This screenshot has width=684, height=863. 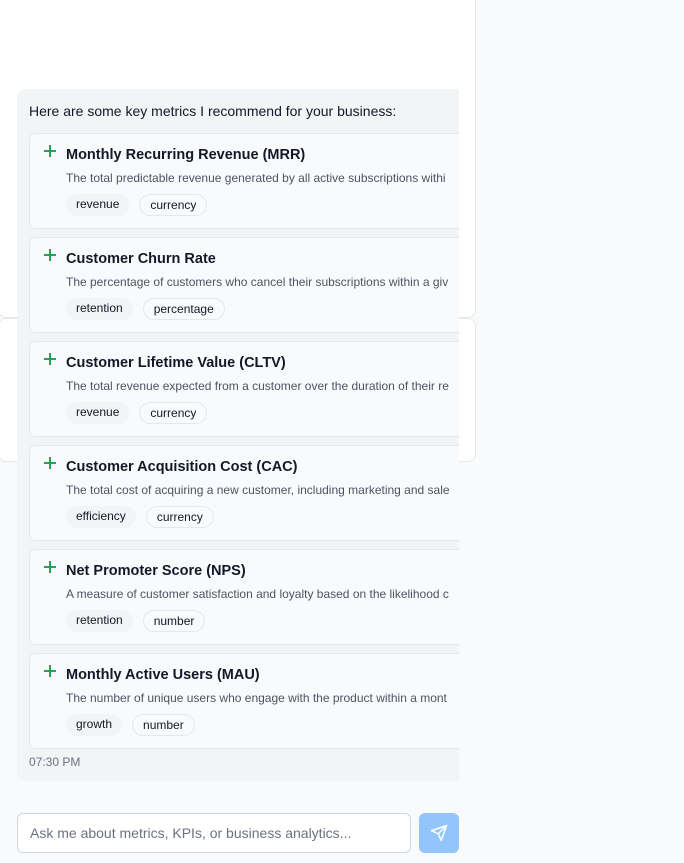 I want to click on chat-input, so click(x=214, y=833).